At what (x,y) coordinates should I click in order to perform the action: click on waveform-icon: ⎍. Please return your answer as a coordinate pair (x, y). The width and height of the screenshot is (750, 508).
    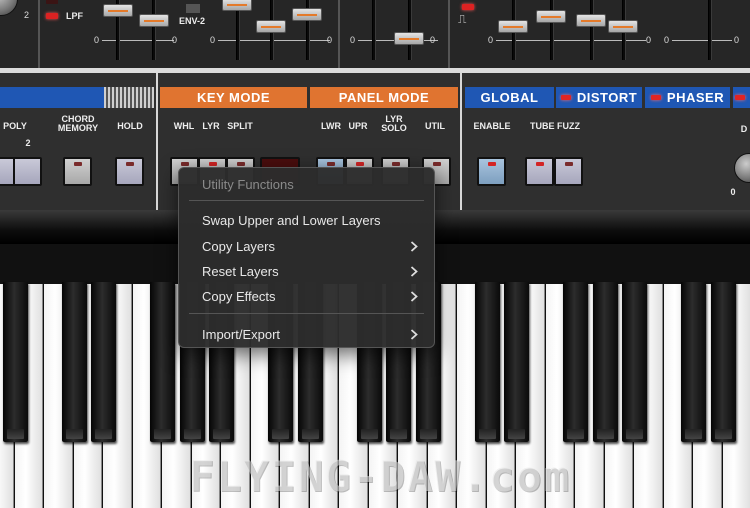
    Looking at the image, I should click on (462, 19).